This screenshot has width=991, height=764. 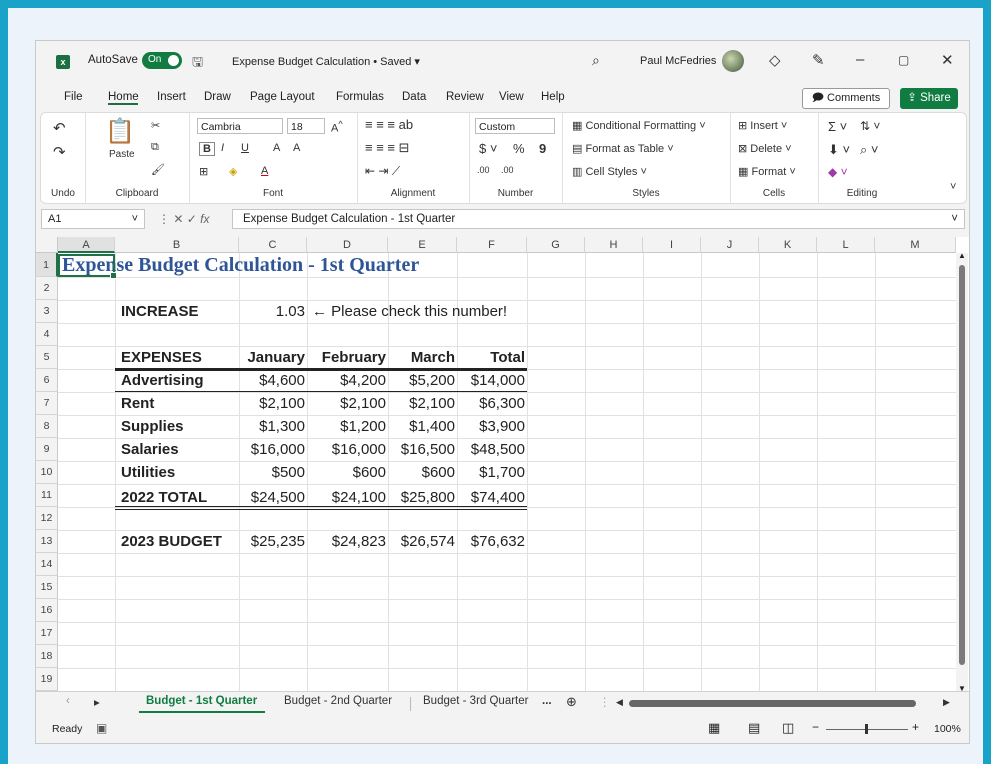 What do you see at coordinates (93, 219) in the screenshot?
I see `name-box: A1 ˅` at bounding box center [93, 219].